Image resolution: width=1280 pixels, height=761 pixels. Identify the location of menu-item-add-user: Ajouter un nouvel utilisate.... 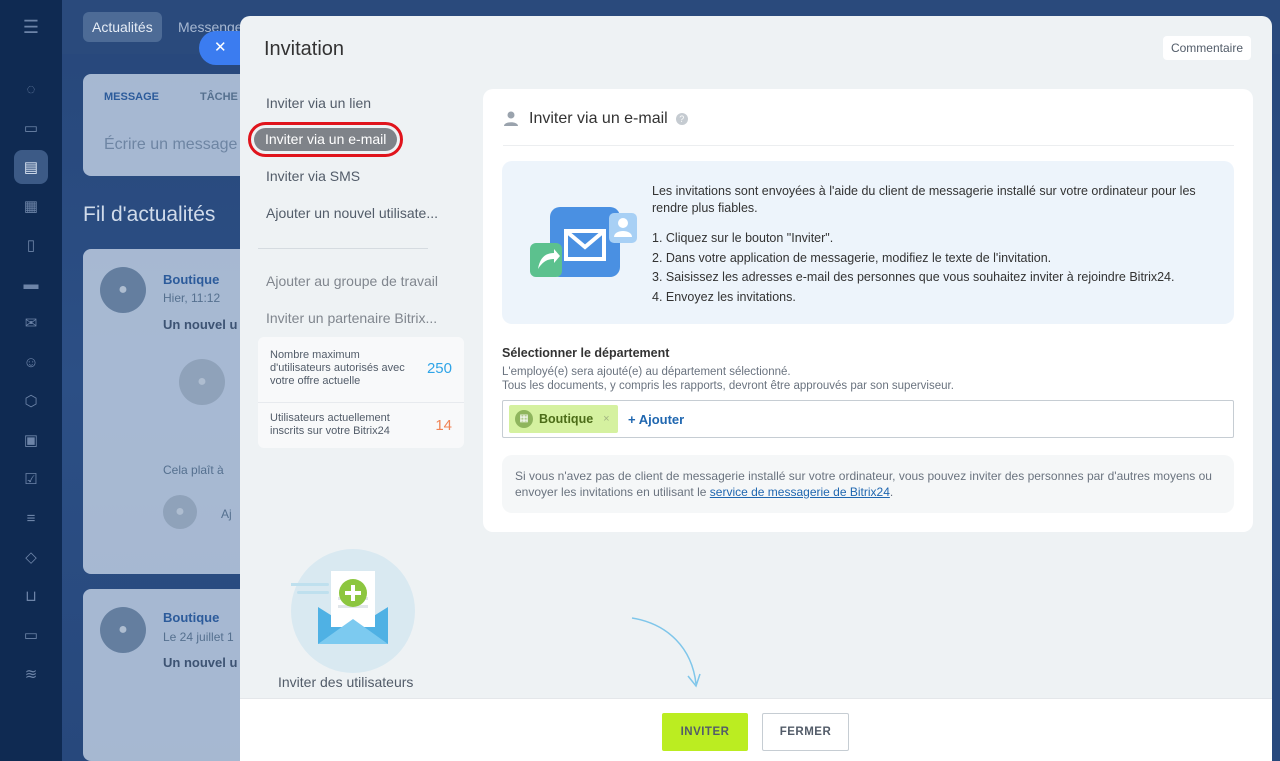
(352, 213).